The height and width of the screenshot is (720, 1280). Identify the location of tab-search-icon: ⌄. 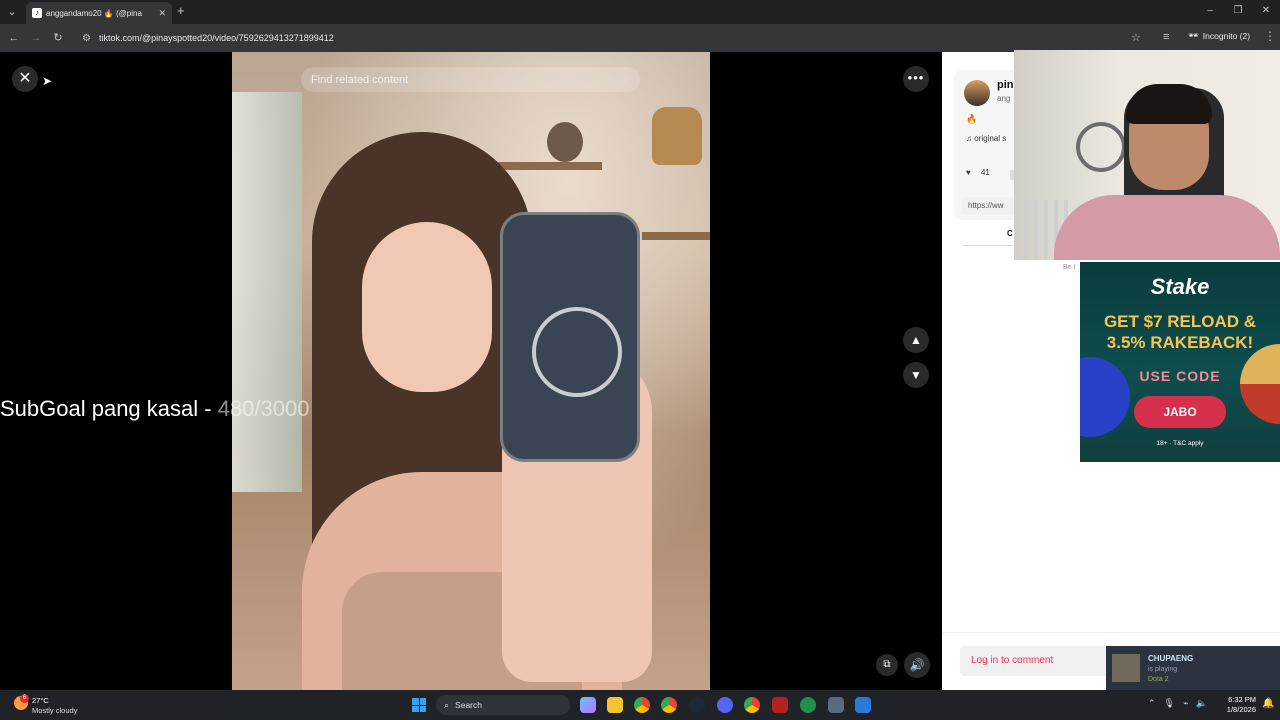
(12, 12).